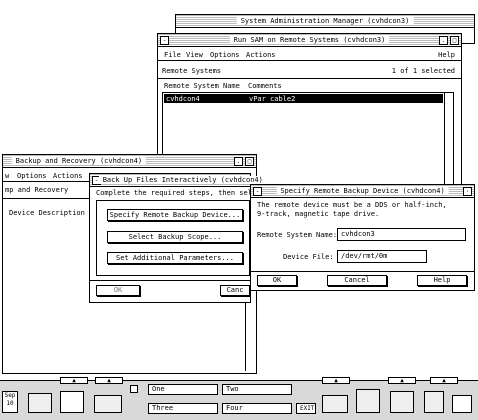  What do you see at coordinates (297, 235) in the screenshot?
I see `system-name-label: Remote System Name:` at bounding box center [297, 235].